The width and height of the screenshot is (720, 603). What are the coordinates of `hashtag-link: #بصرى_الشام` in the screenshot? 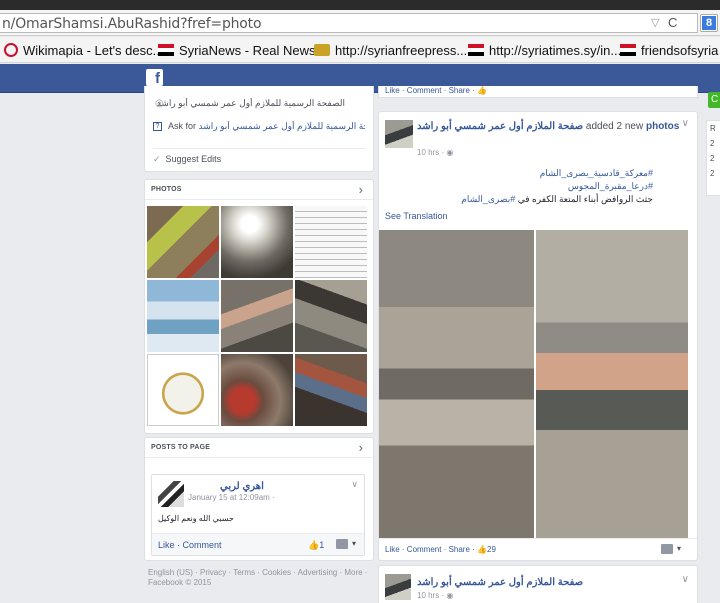 It's located at (488, 199).